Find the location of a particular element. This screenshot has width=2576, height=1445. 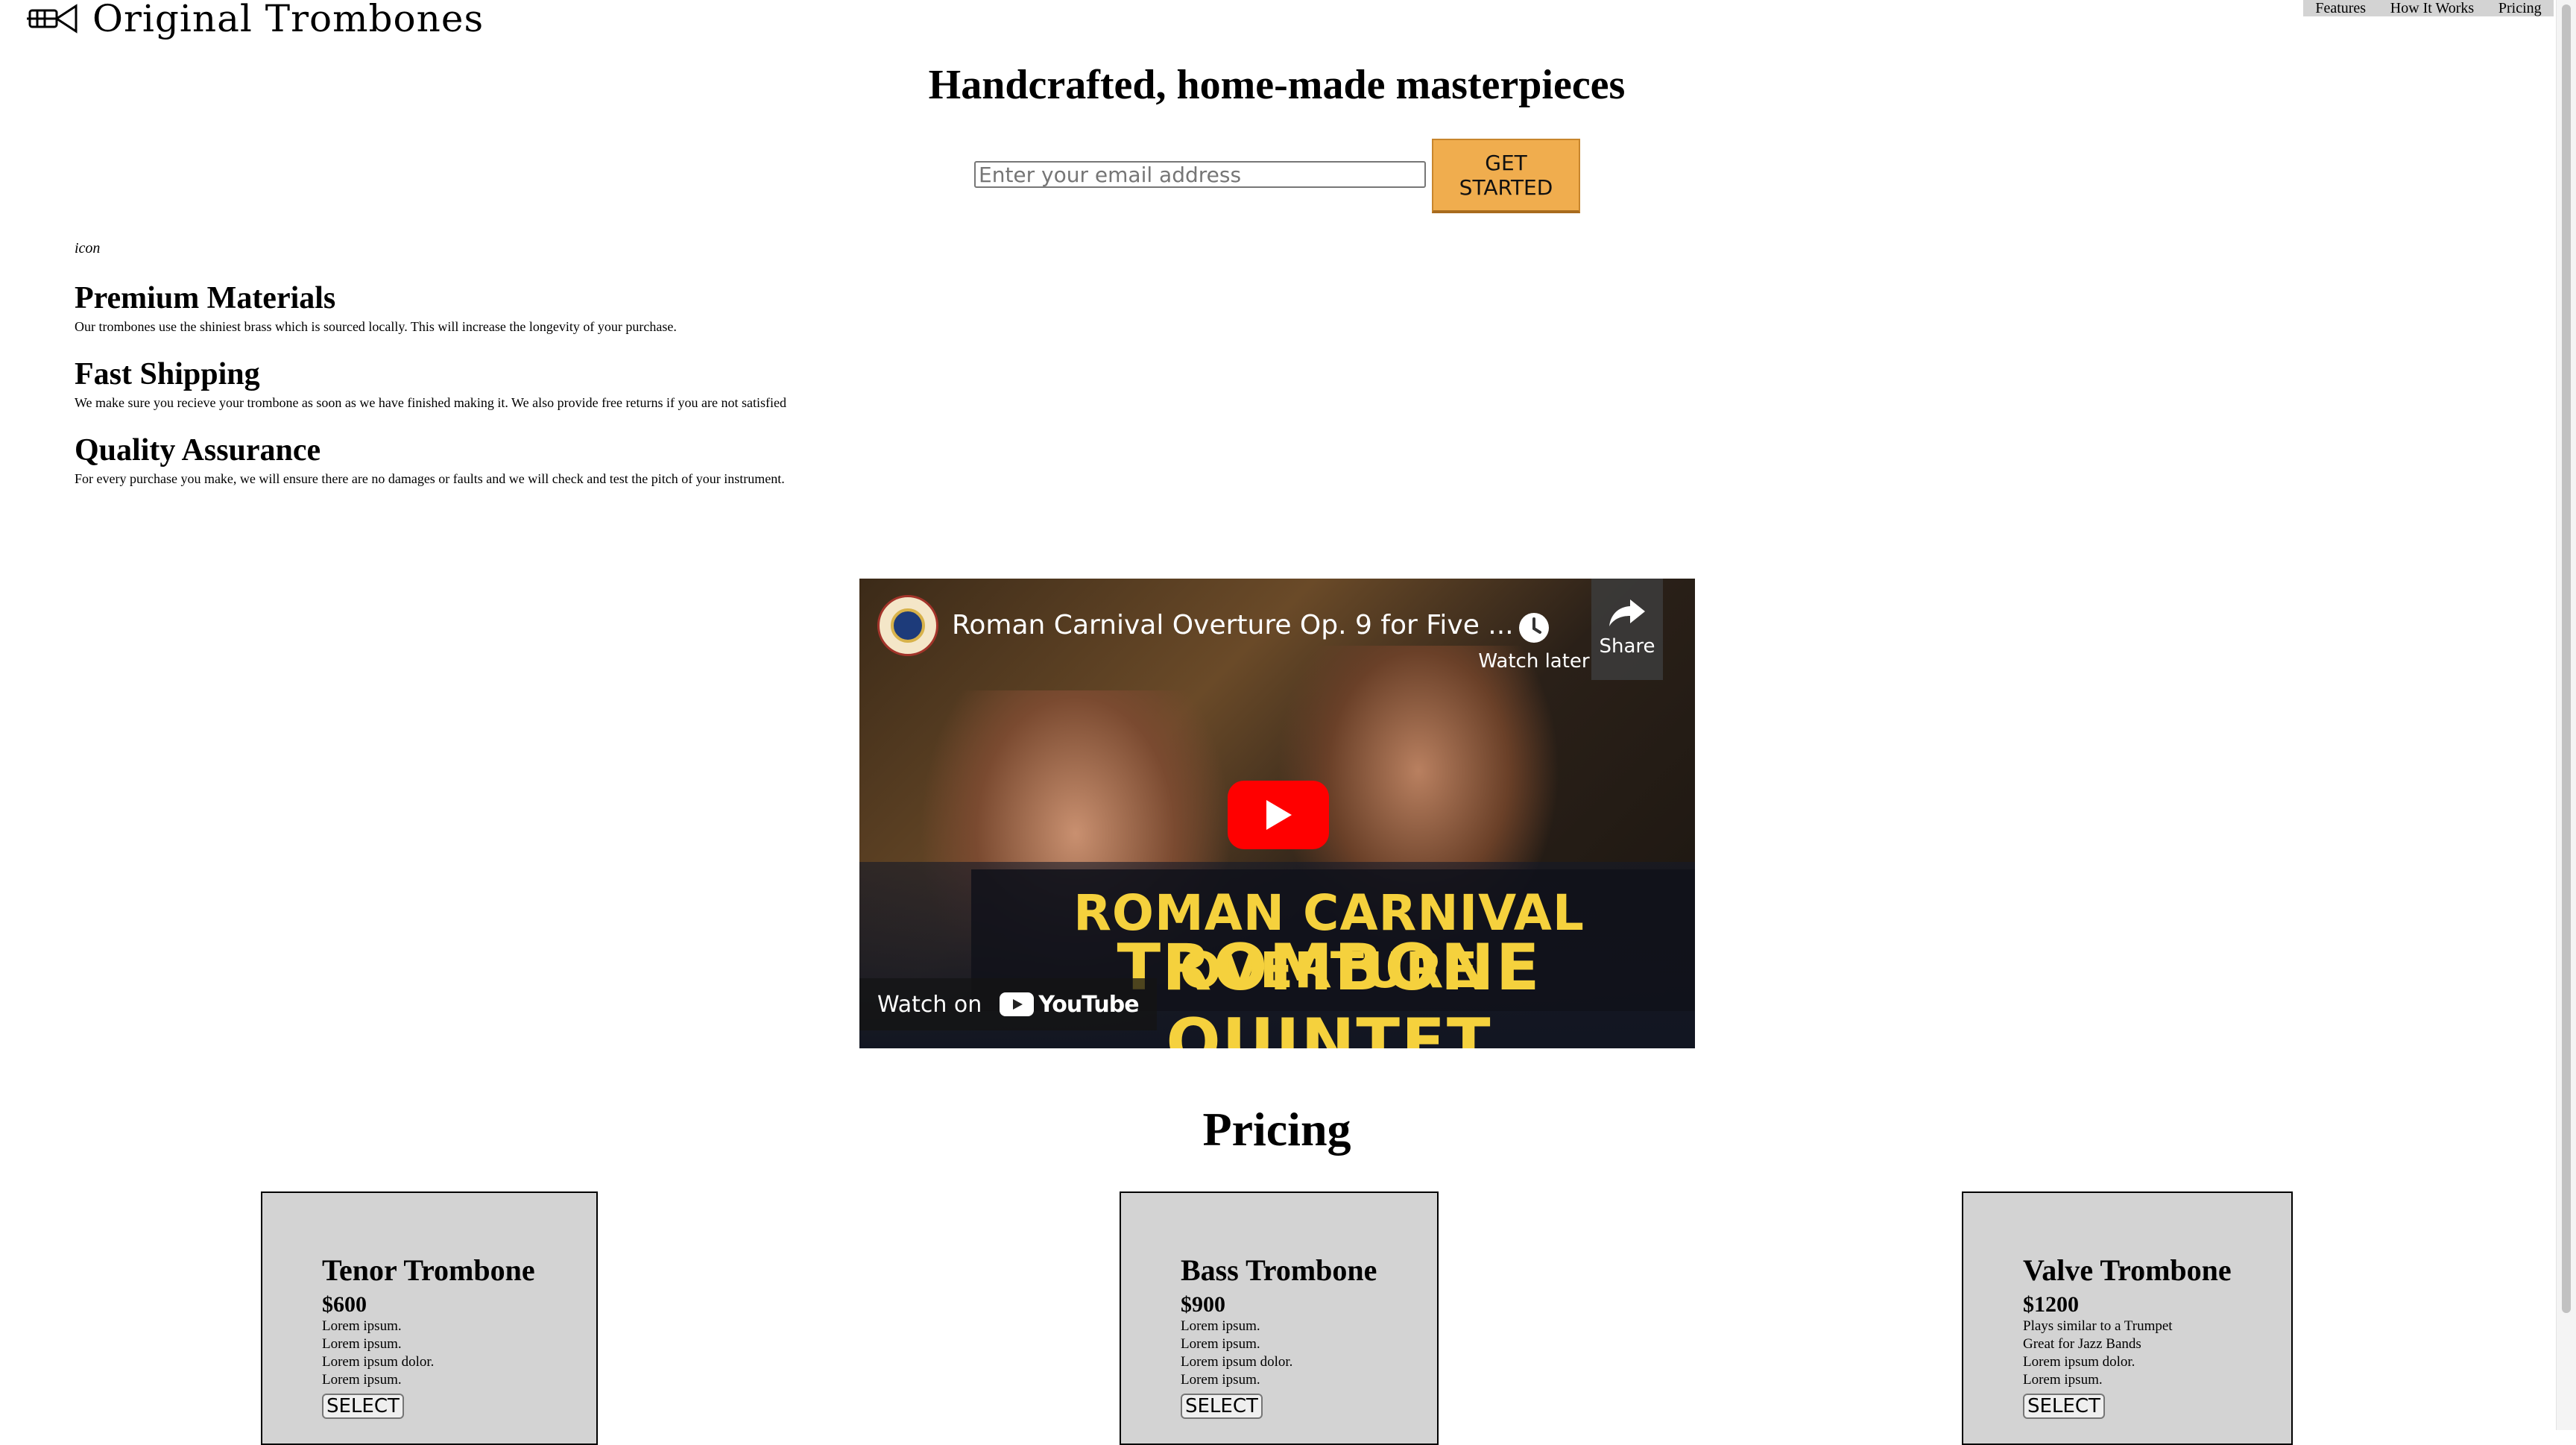

brand-name: Original Trombones is located at coordinates (288, 20).